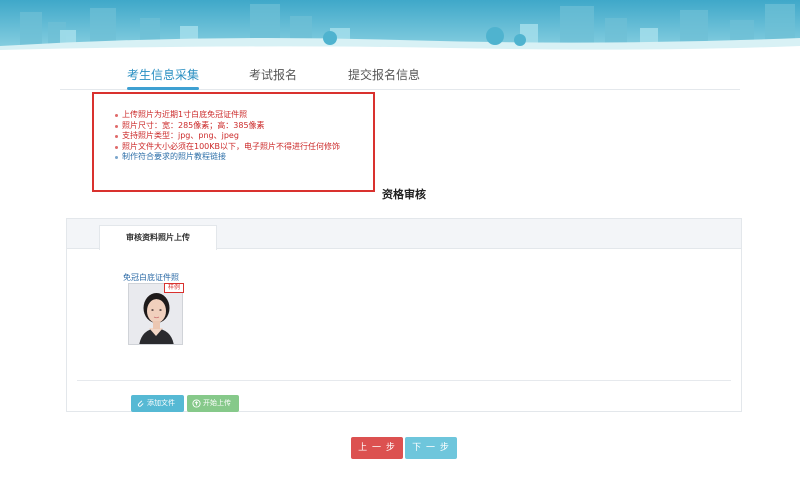 The height and width of the screenshot is (479, 800). I want to click on start-upload-label: 开始上传, so click(217, 403).